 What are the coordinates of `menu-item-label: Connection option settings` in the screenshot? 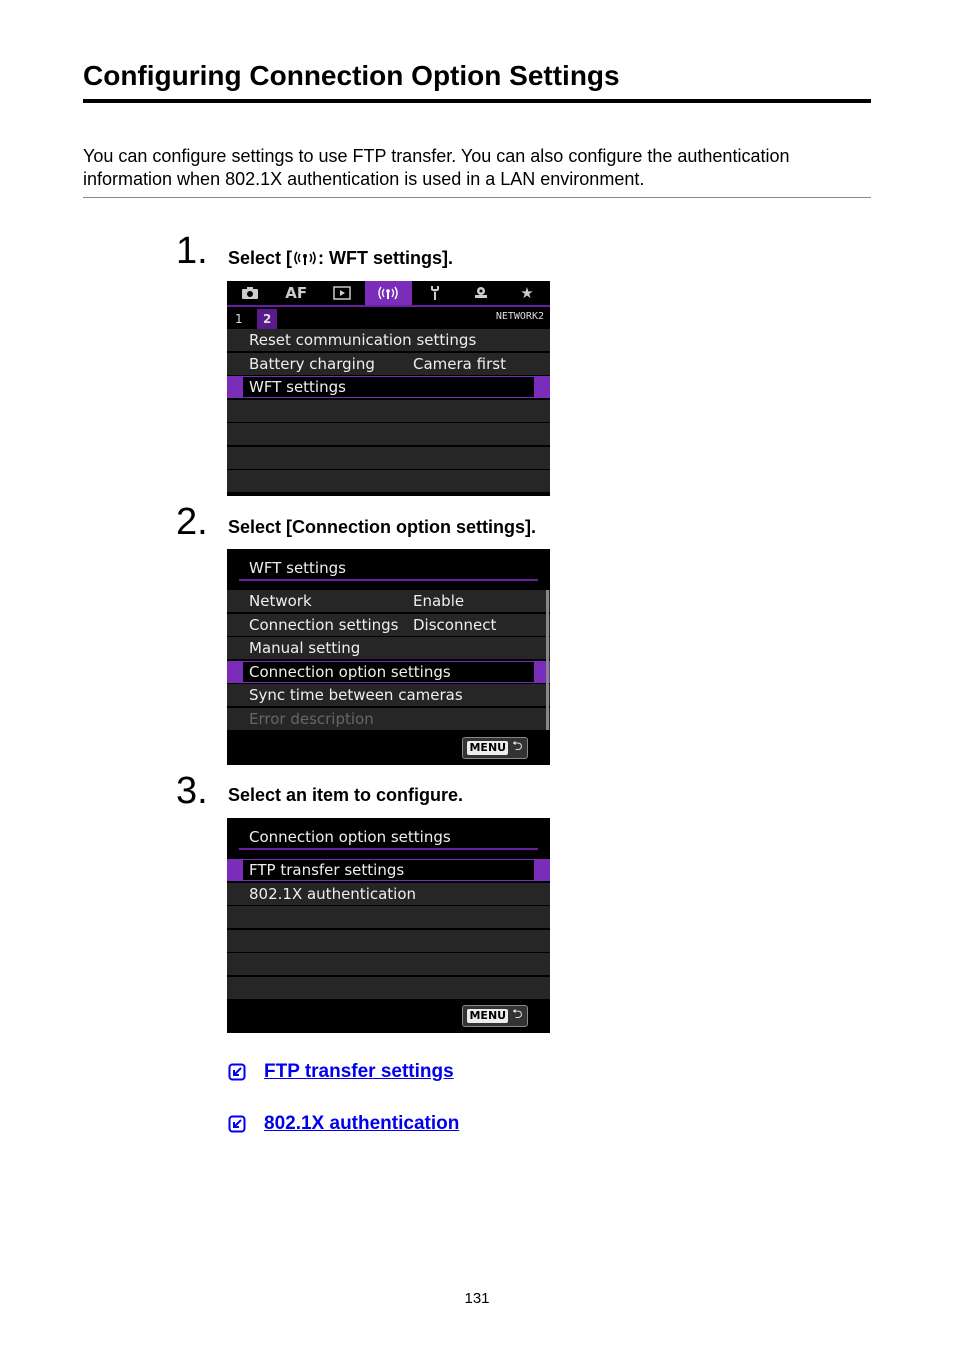 It's located at (350, 671).